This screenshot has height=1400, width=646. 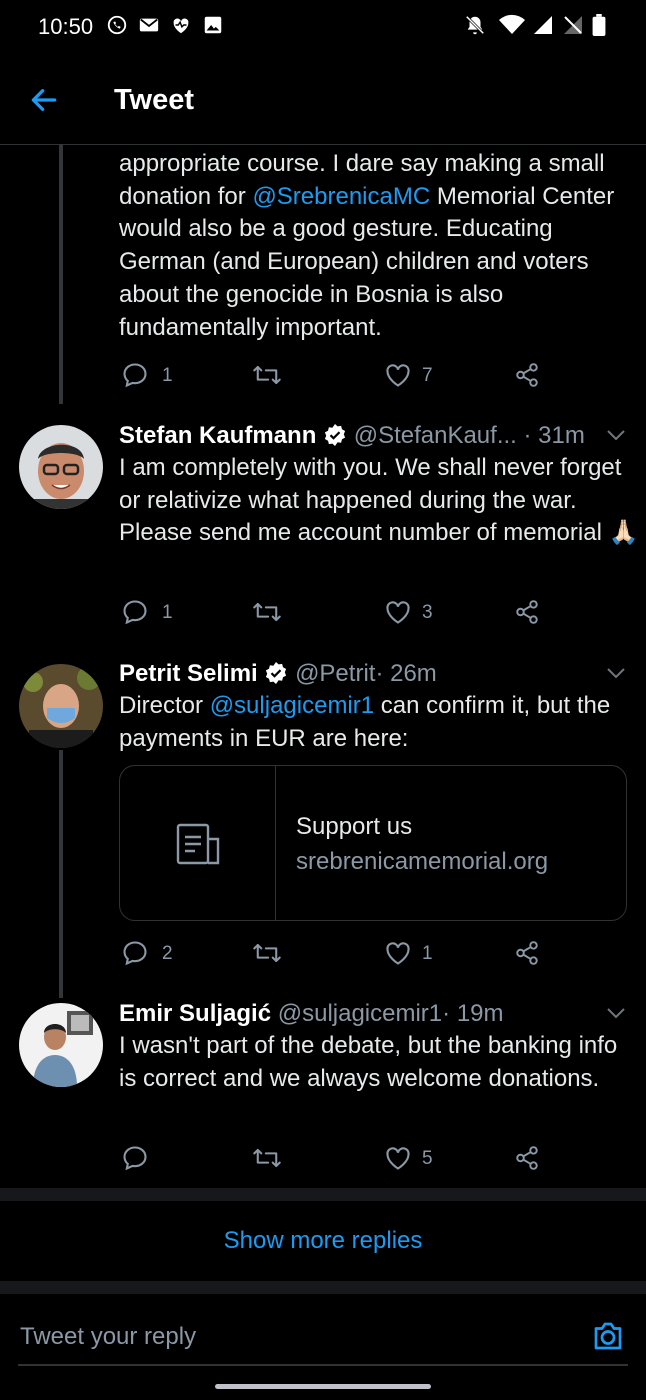 I want to click on thread-line, so click(x=61, y=874).